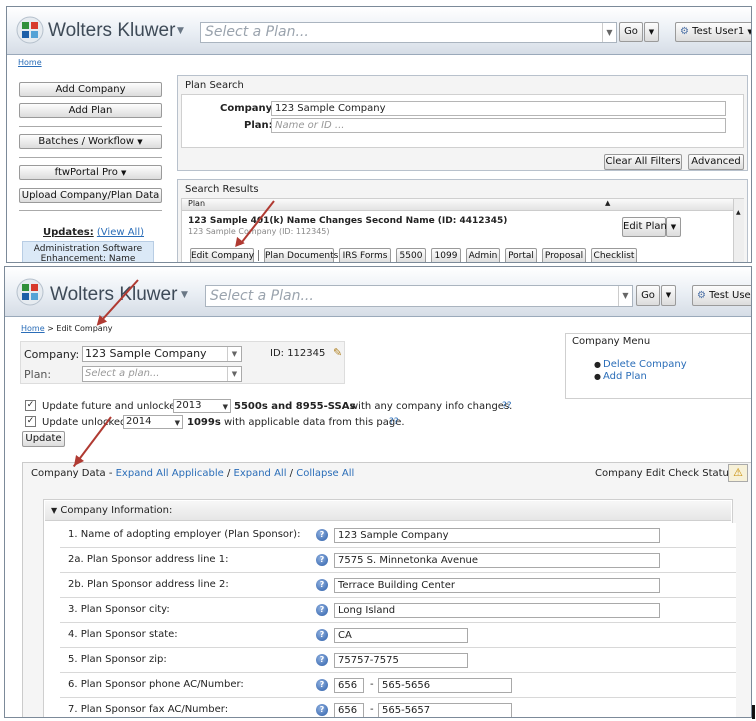 Image resolution: width=756 pixels, height=721 pixels. Describe the element at coordinates (90, 195) in the screenshot. I see `upload-company-plan-button: Upload Company/Plan Data` at that location.